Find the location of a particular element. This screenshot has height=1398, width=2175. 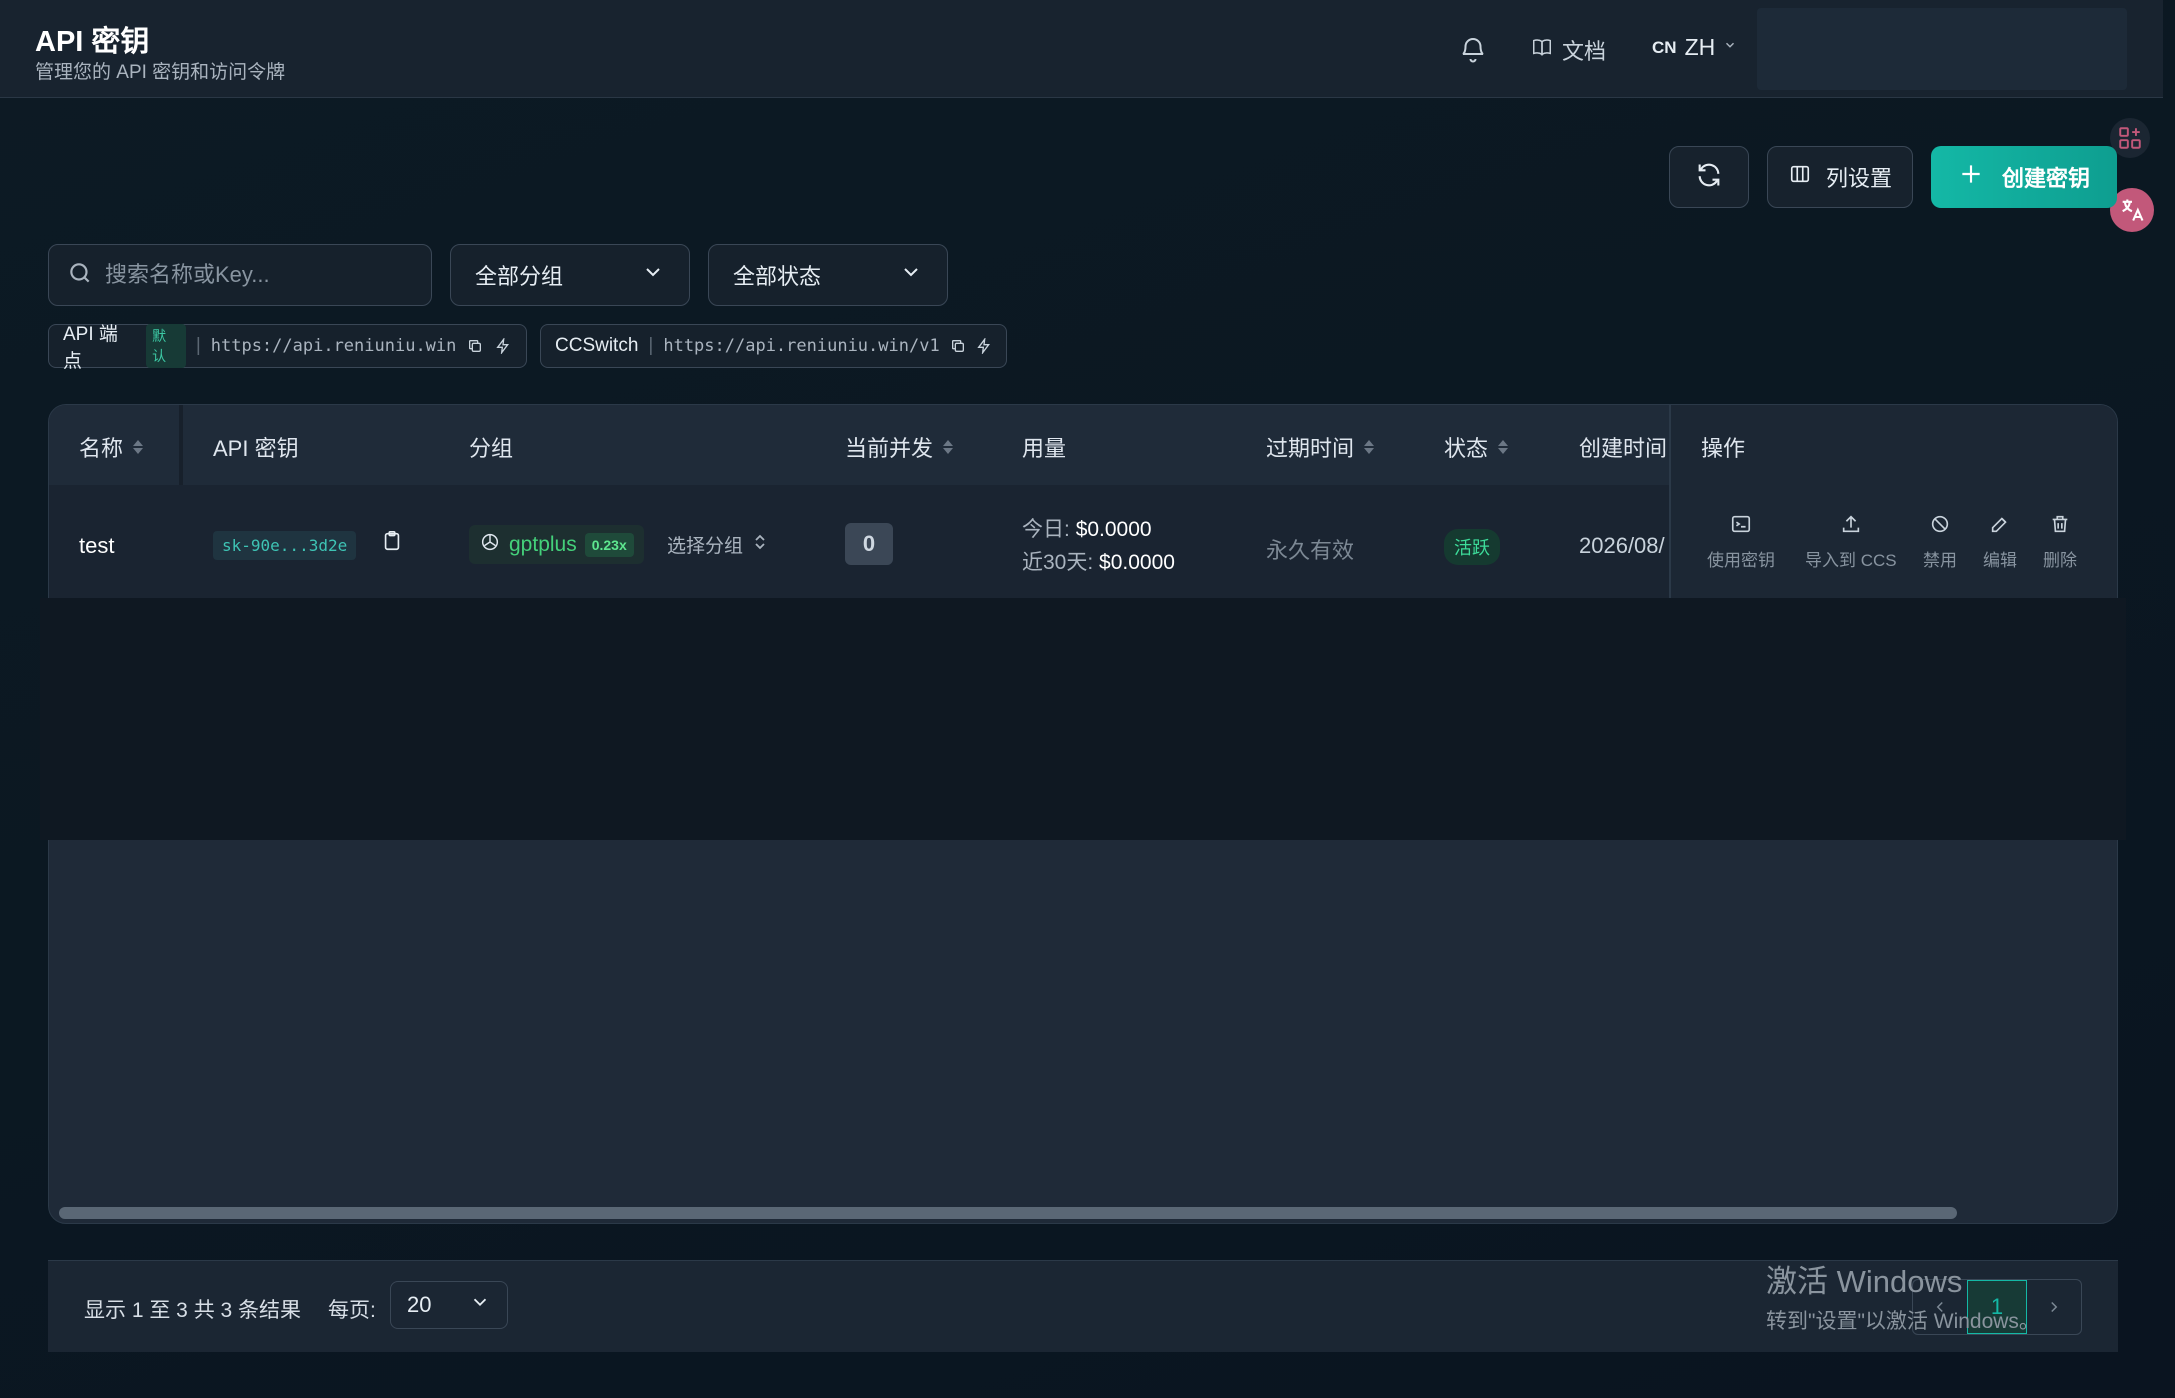

chevron-updown-icon is located at coordinates (760, 545).